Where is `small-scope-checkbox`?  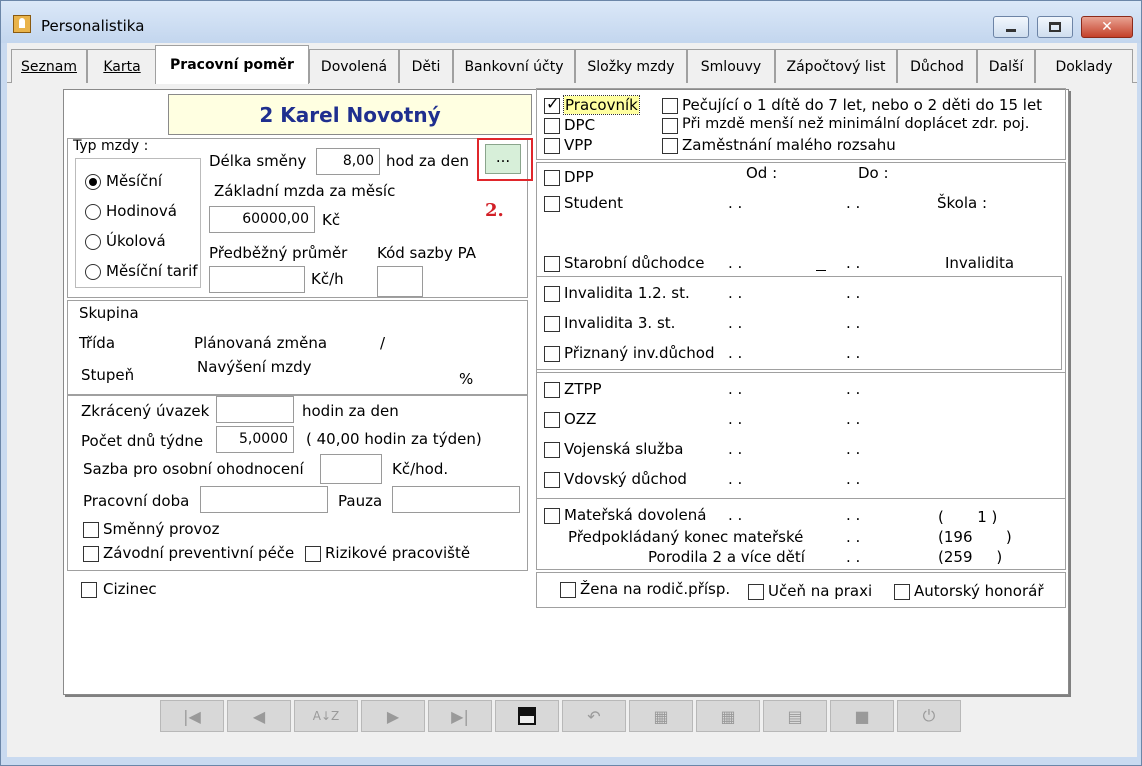
small-scope-checkbox is located at coordinates (670, 146).